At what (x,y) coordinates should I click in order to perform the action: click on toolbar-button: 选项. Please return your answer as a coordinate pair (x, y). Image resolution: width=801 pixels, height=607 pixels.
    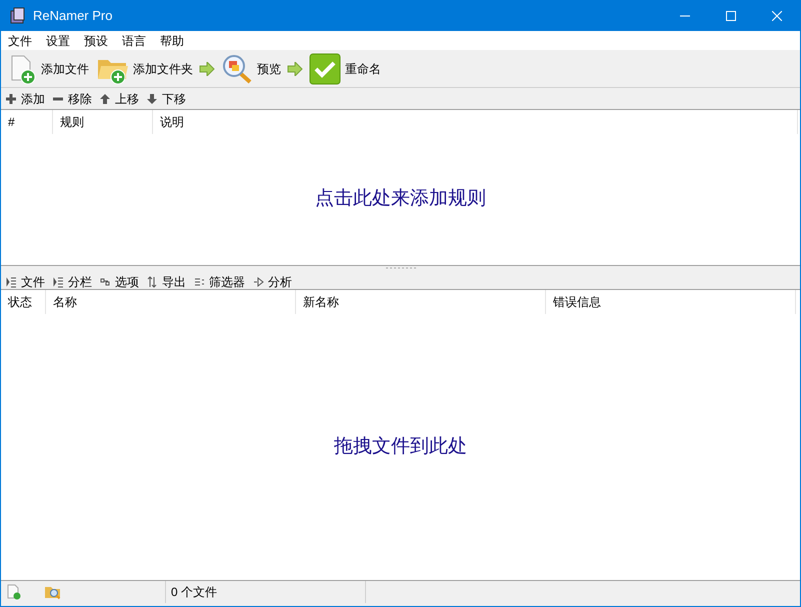
    Looking at the image, I should click on (119, 282).